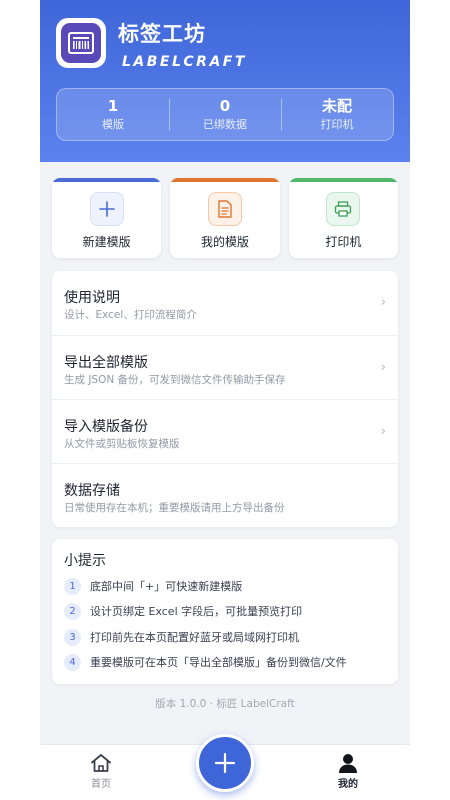 The width and height of the screenshot is (450, 800). Describe the element at coordinates (194, 637) in the screenshot. I see `tip-text: 打印前先在本页配置好蓝牙或局域网打印机` at that location.